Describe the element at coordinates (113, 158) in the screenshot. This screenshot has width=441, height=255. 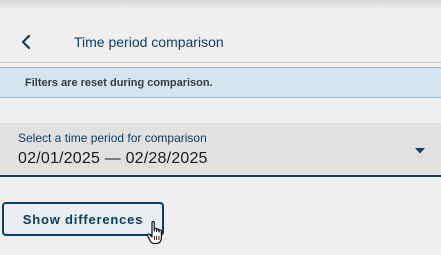
I see `select-value: 02/01/2025 — 02/28/2025` at that location.